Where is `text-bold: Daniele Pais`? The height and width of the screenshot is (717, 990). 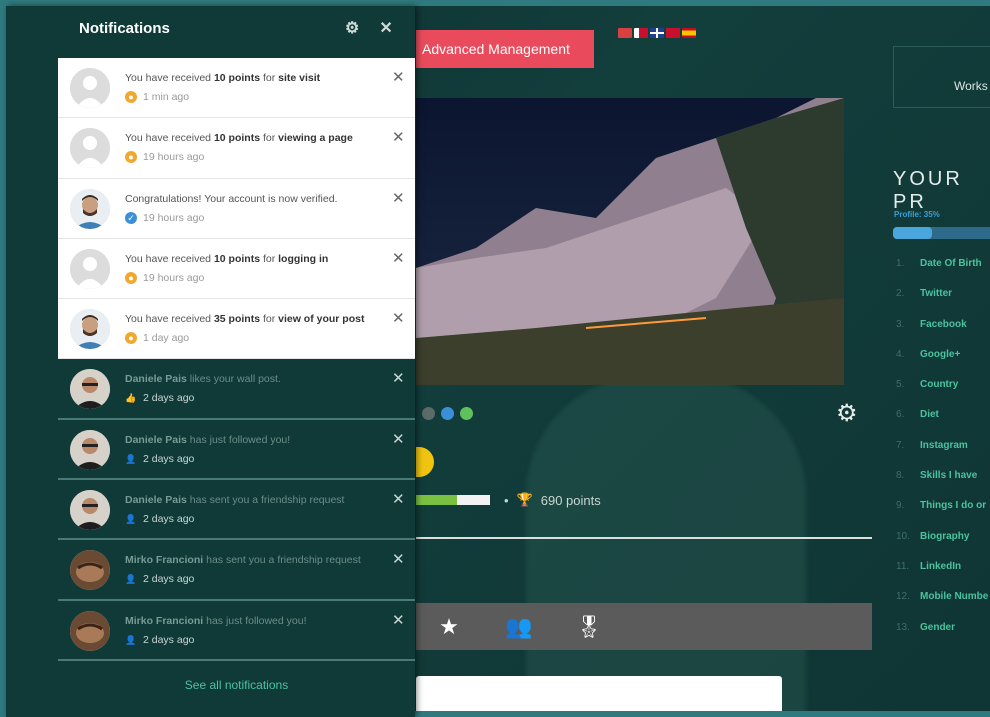
text-bold: Daniele Pais is located at coordinates (156, 379).